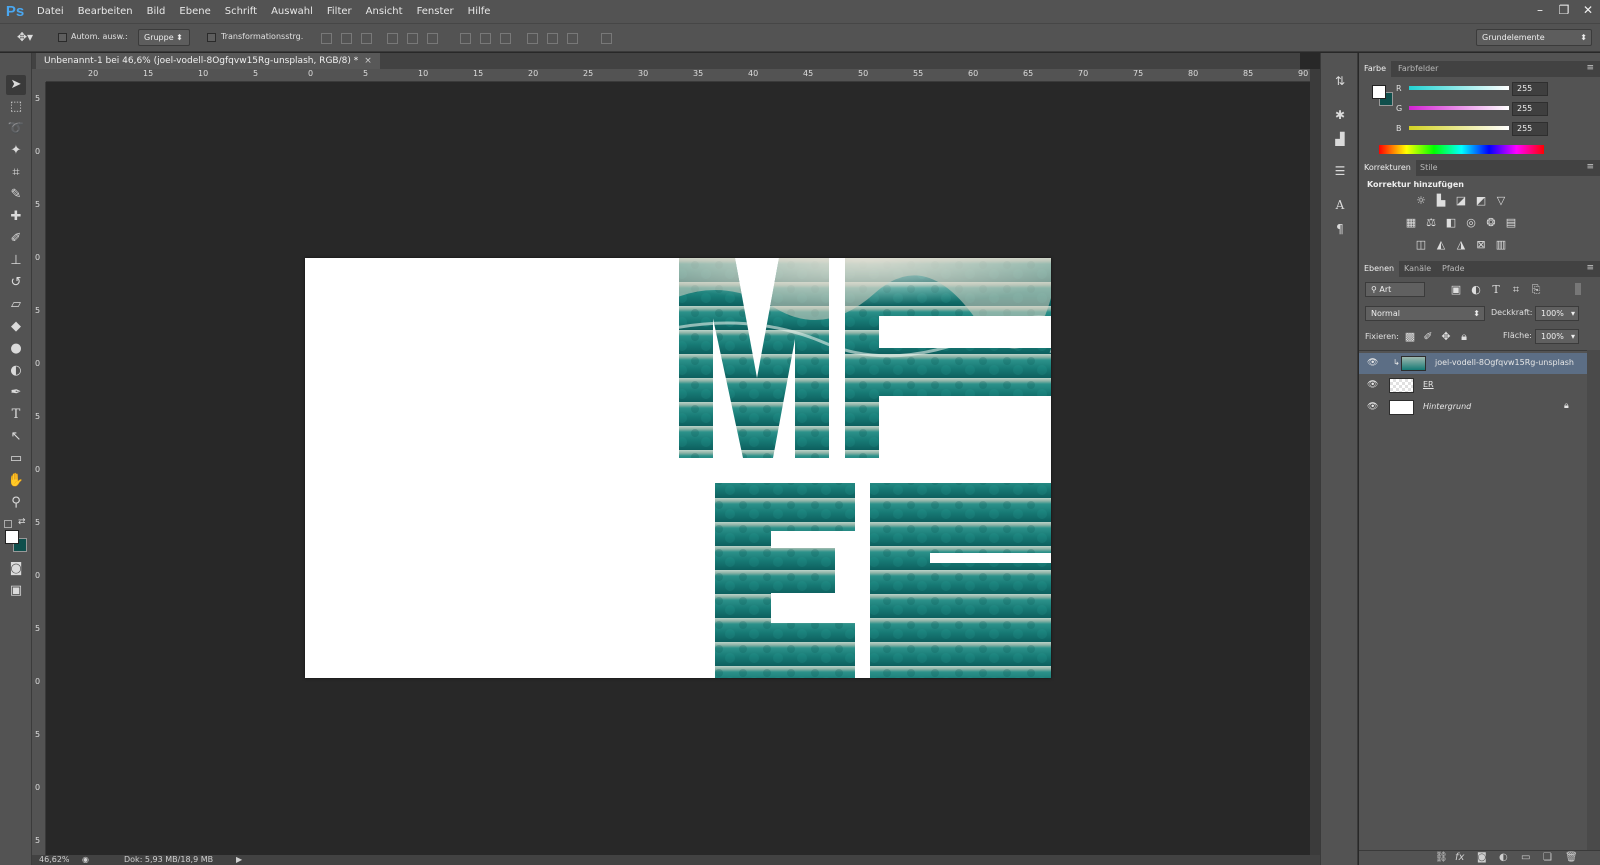 The width and height of the screenshot is (1600, 865). Describe the element at coordinates (16, 107) in the screenshot. I see `marquee-tool-icon: ⬚` at that location.